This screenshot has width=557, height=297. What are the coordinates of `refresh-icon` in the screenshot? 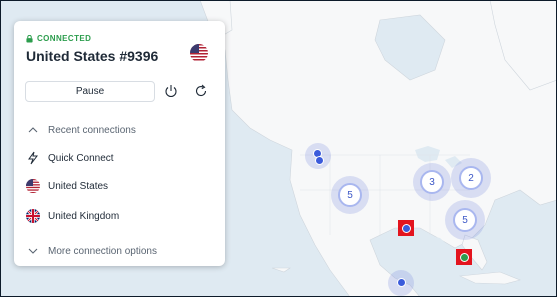 It's located at (201, 91).